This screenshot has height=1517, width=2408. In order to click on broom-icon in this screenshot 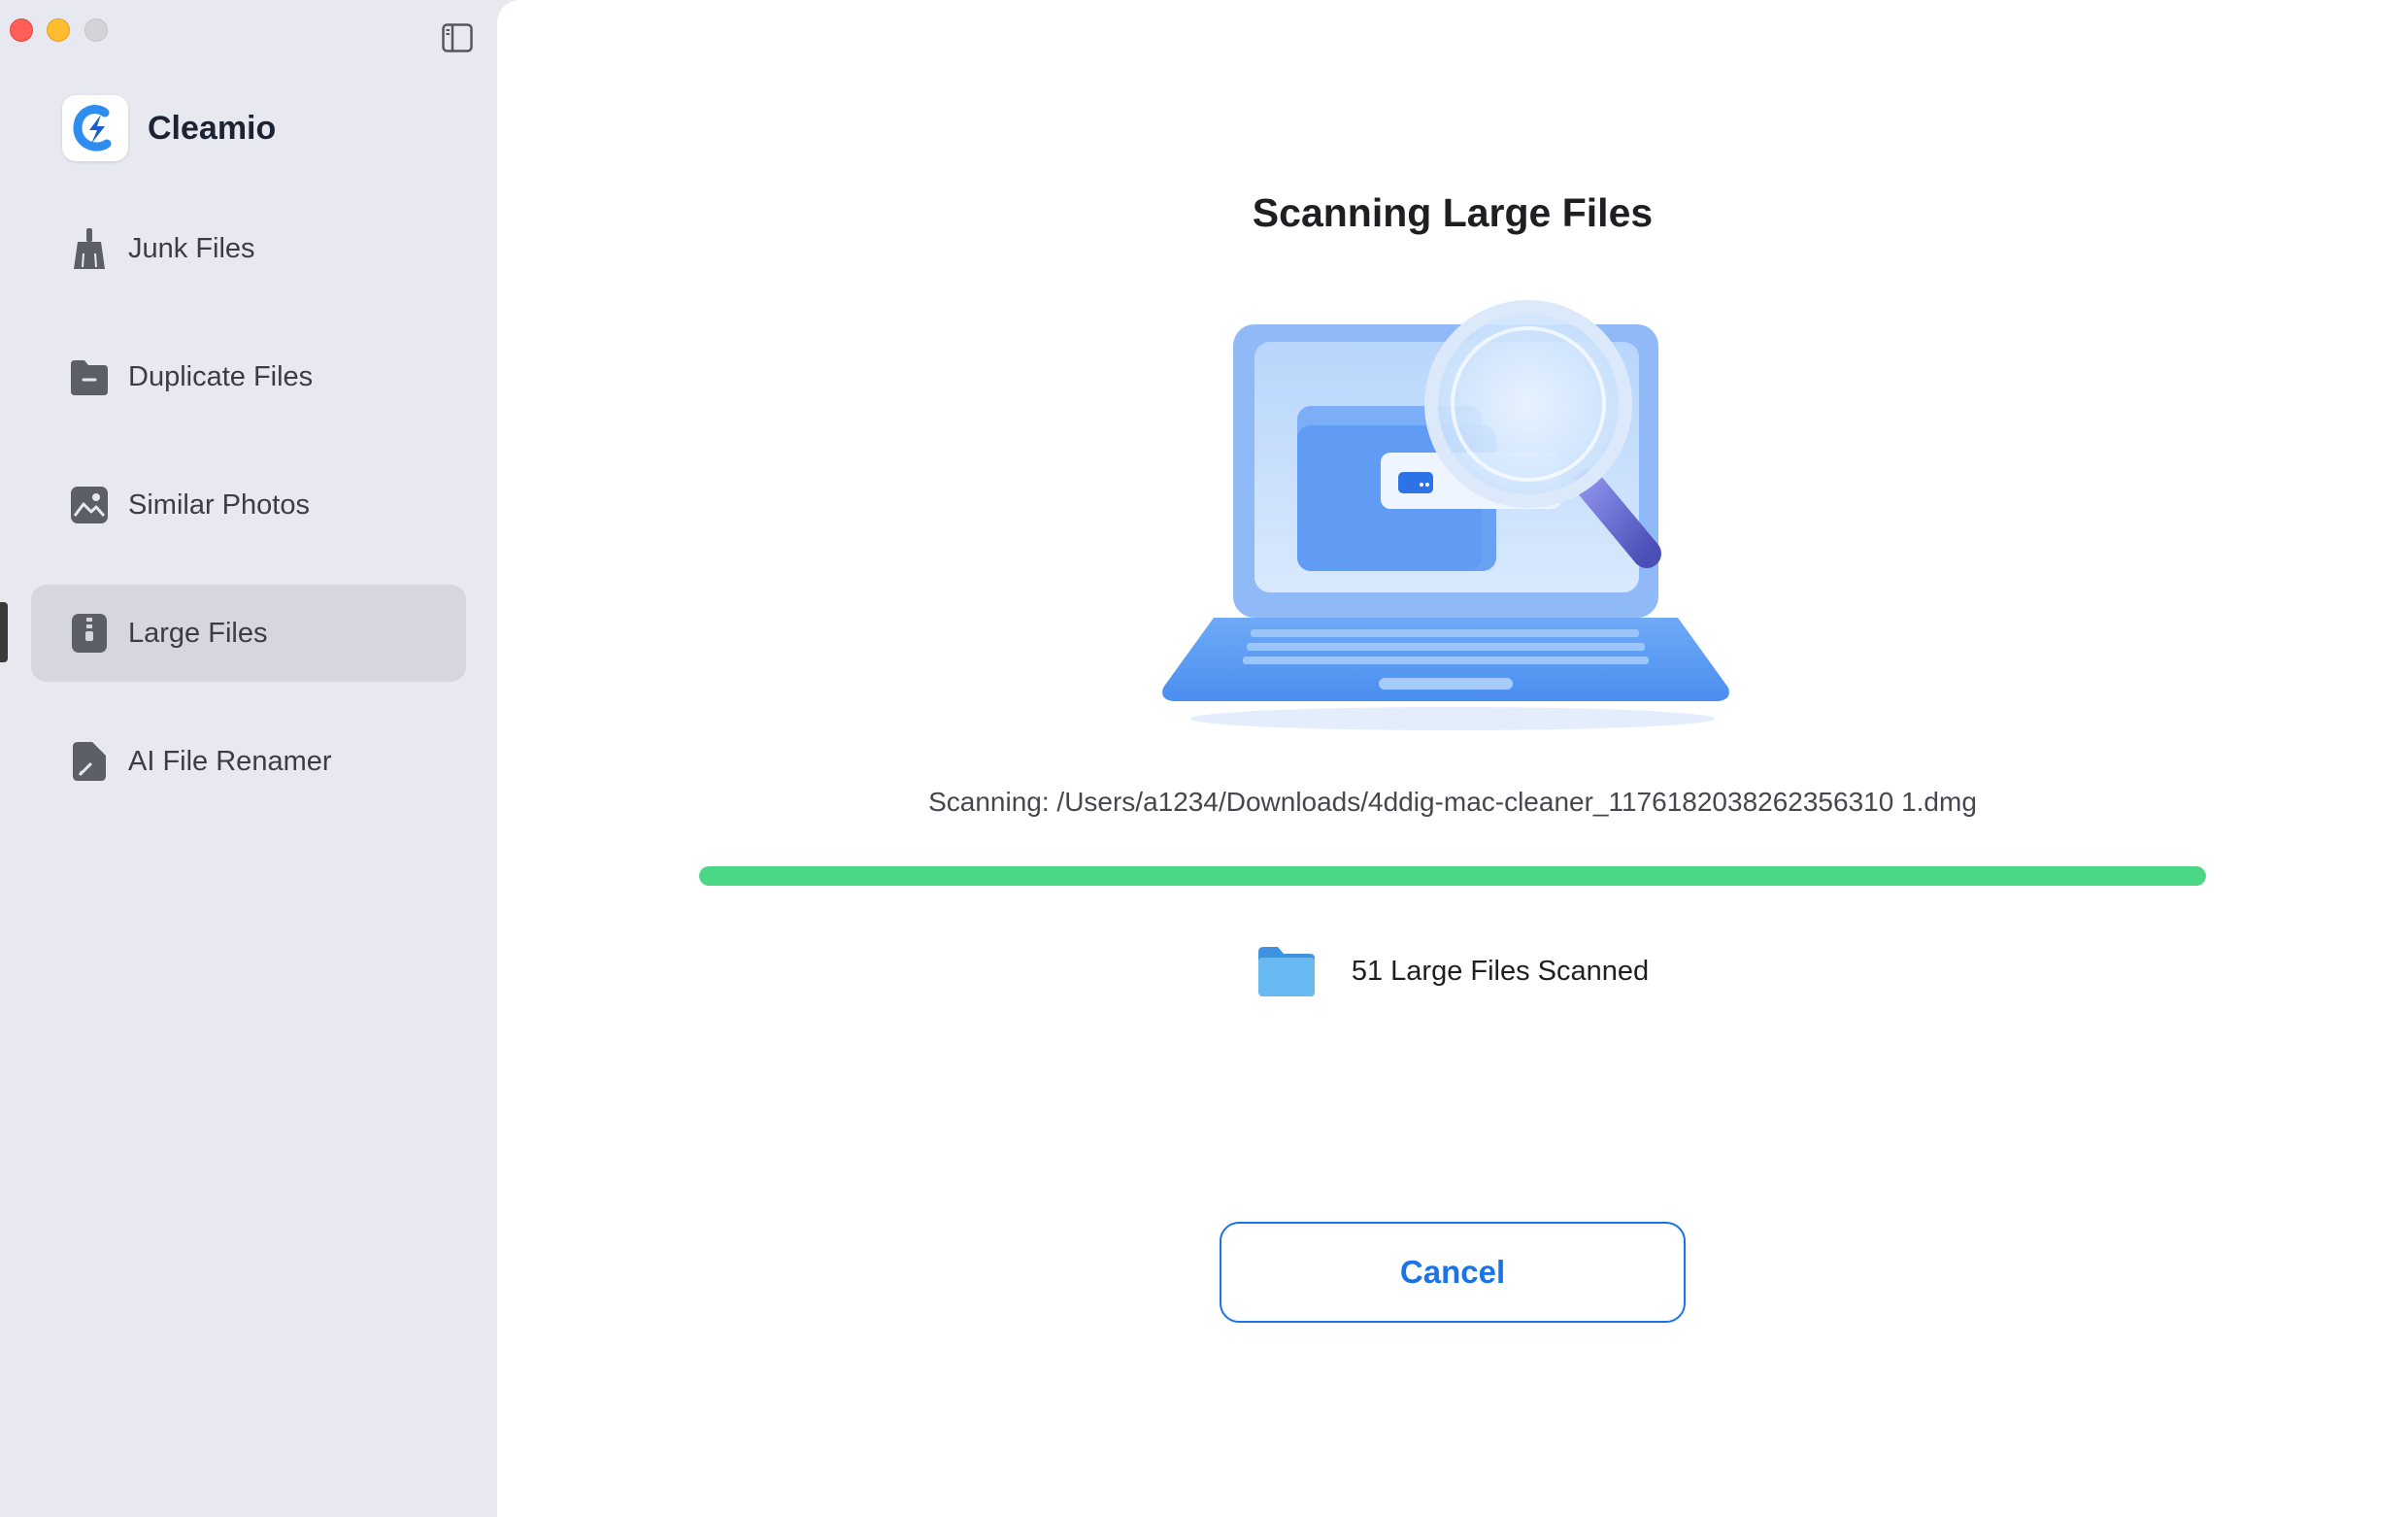, I will do `click(89, 248)`.